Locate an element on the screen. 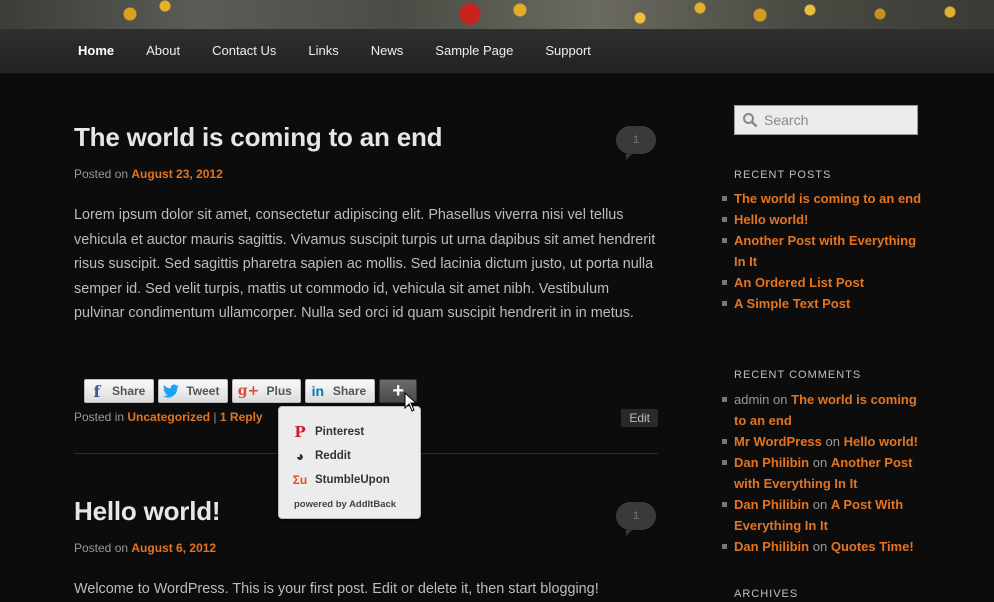 The image size is (994, 602). facebook-share-button: f Share is located at coordinates (119, 391).